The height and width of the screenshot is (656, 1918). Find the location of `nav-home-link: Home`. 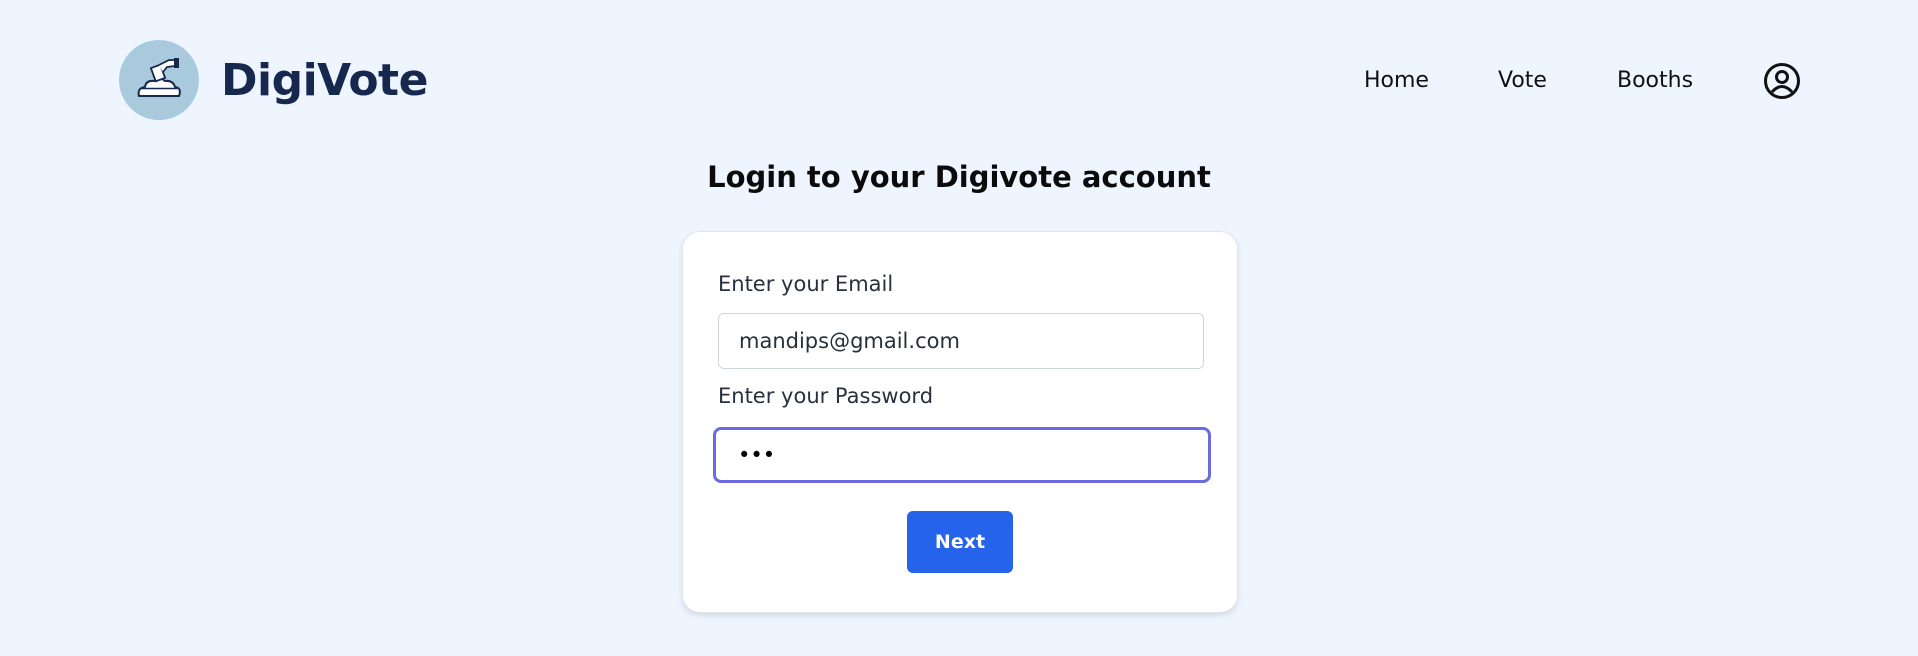

nav-home-link: Home is located at coordinates (1396, 80).